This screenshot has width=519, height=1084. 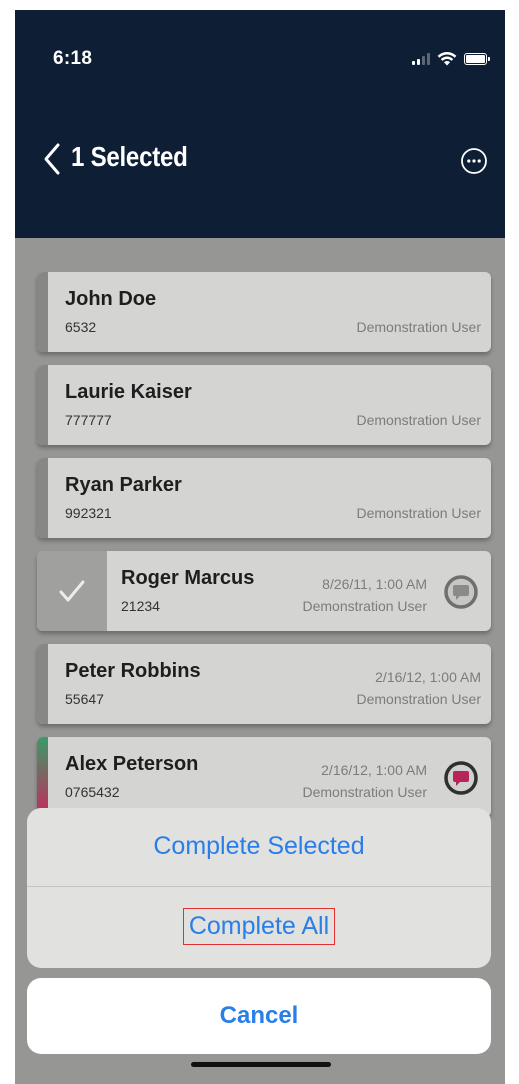 What do you see at coordinates (140, 606) in the screenshot?
I see `item-id: 21234` at bounding box center [140, 606].